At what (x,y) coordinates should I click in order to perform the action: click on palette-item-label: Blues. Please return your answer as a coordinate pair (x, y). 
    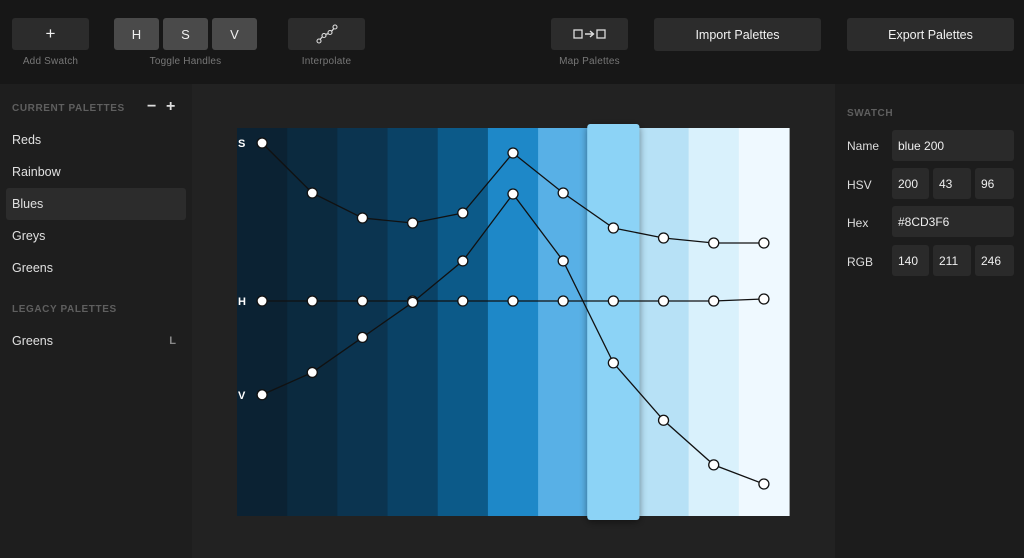
    Looking at the image, I should click on (28, 204).